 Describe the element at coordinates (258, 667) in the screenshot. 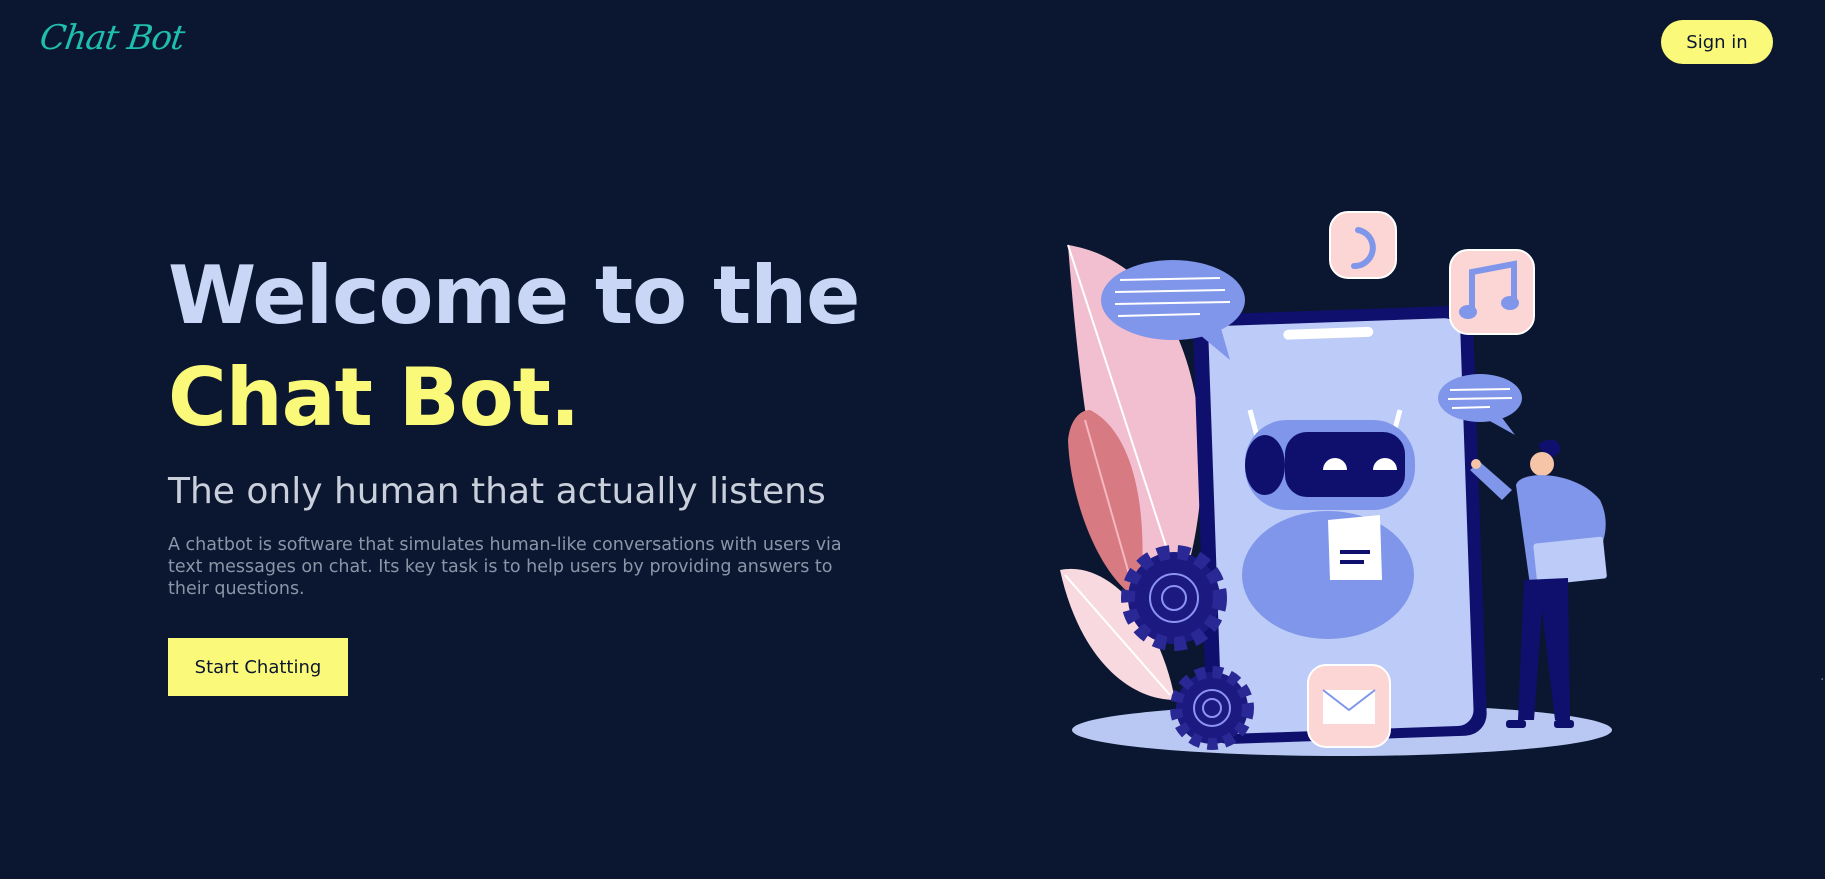

I see `start-chatting-button: Start Chatting` at that location.